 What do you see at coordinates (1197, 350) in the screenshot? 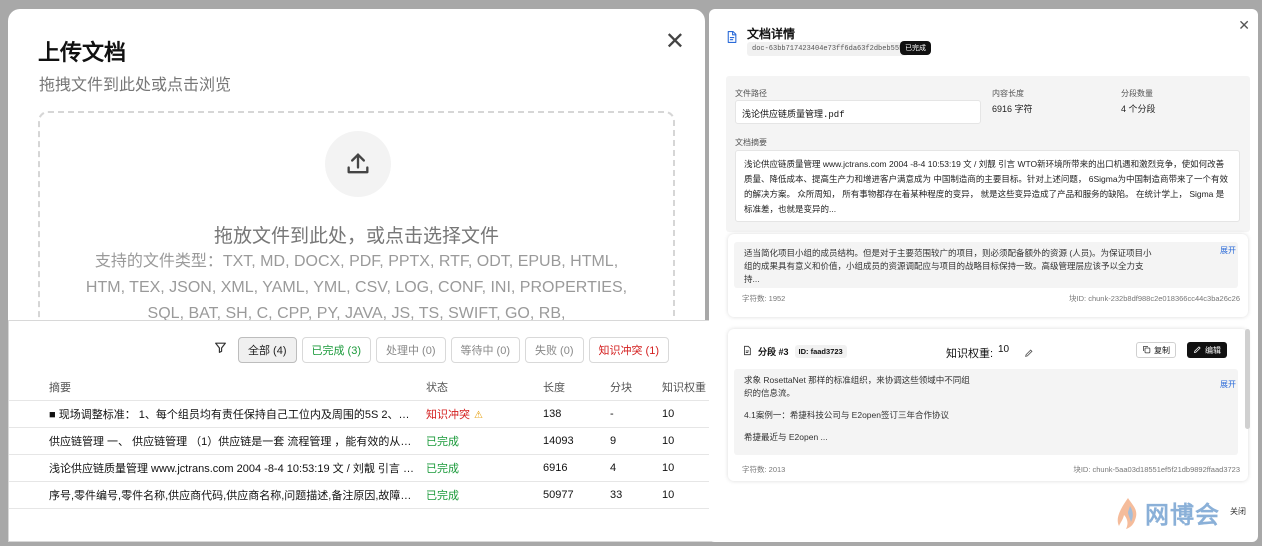
I see `edit-icon` at bounding box center [1197, 350].